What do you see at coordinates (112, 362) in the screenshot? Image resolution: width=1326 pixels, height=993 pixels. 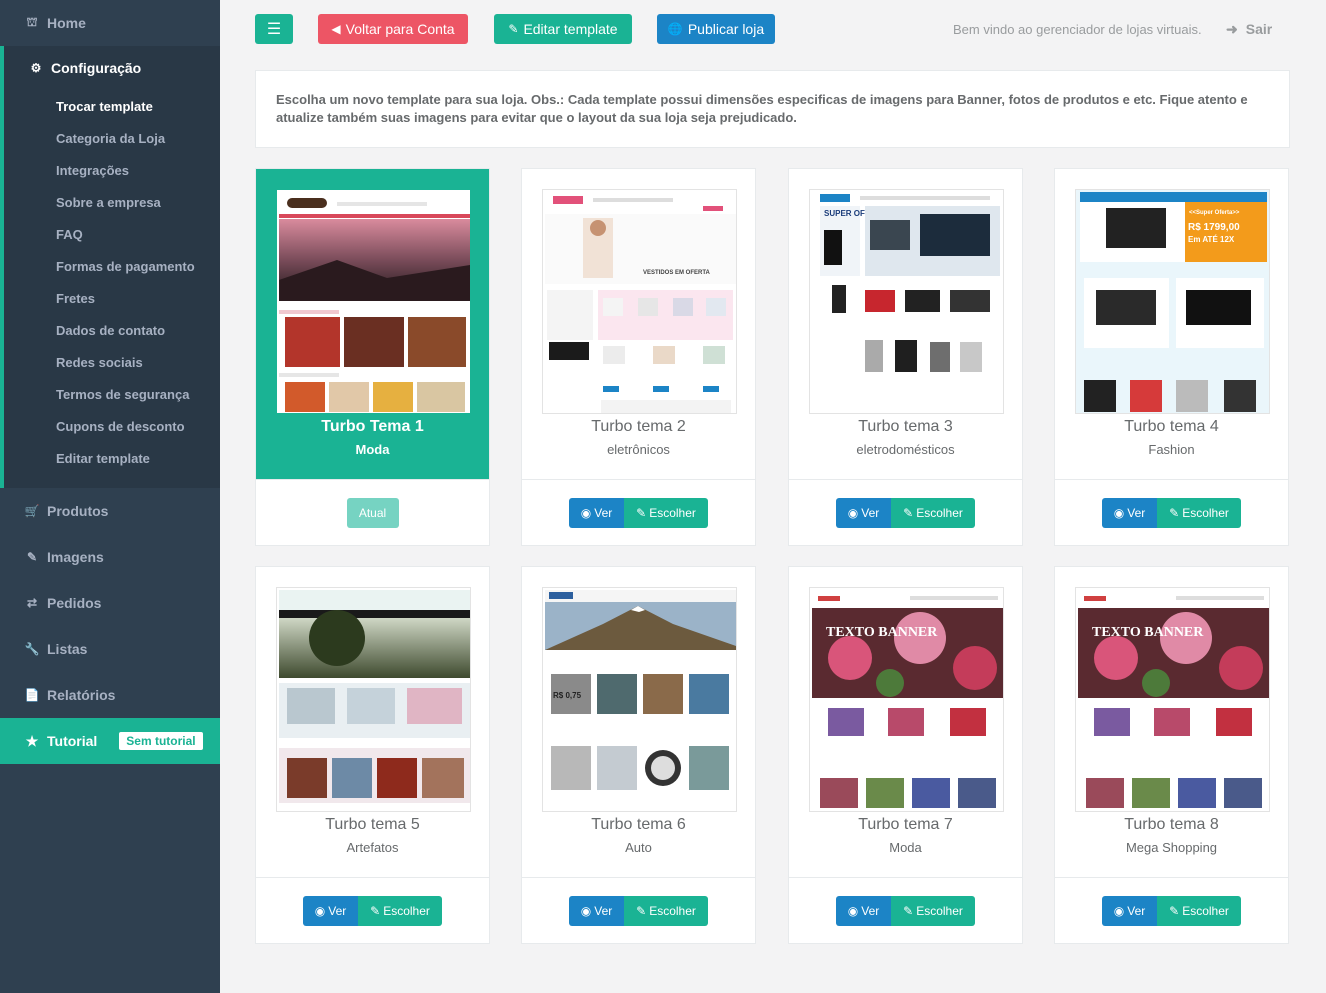 I see `sidebar-item-redes: Redes sociais` at bounding box center [112, 362].